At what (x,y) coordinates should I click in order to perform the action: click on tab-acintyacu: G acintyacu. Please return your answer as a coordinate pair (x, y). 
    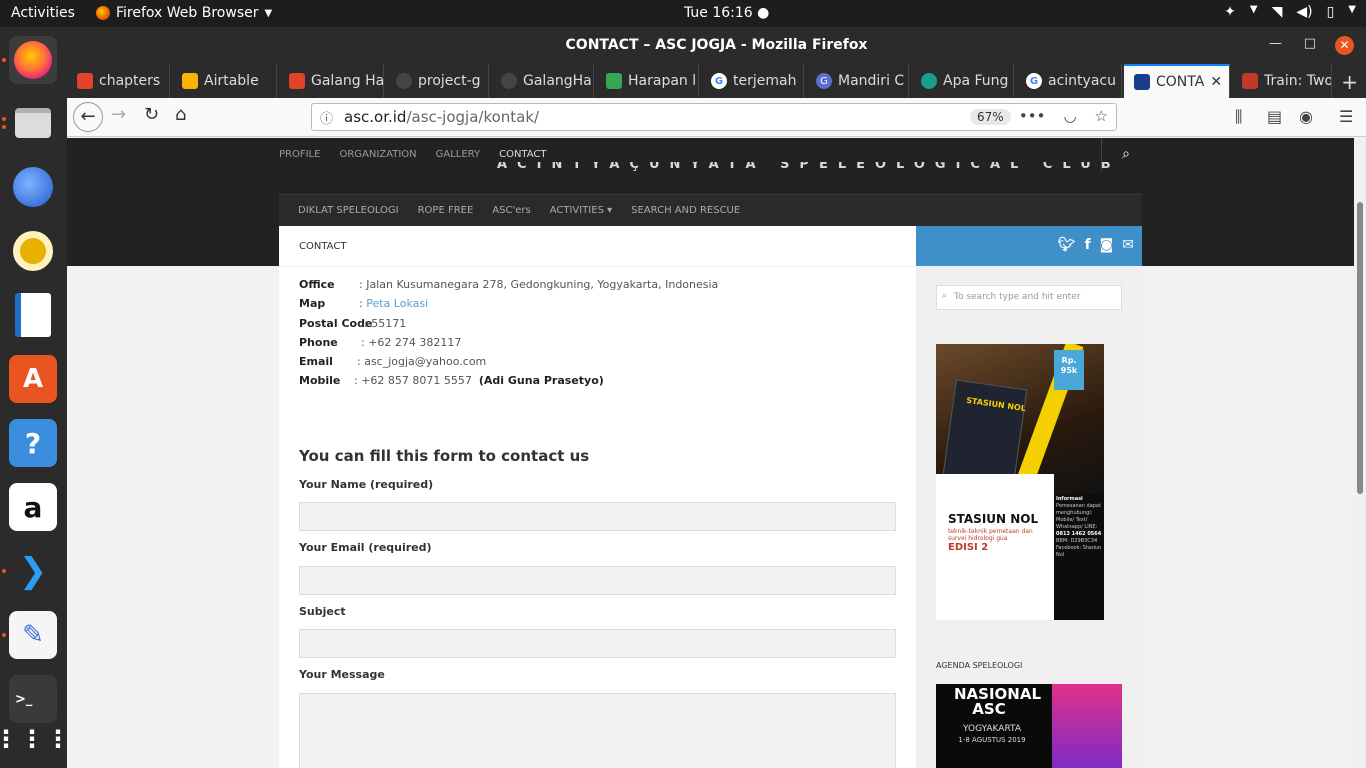
    Looking at the image, I should click on (1069, 81).